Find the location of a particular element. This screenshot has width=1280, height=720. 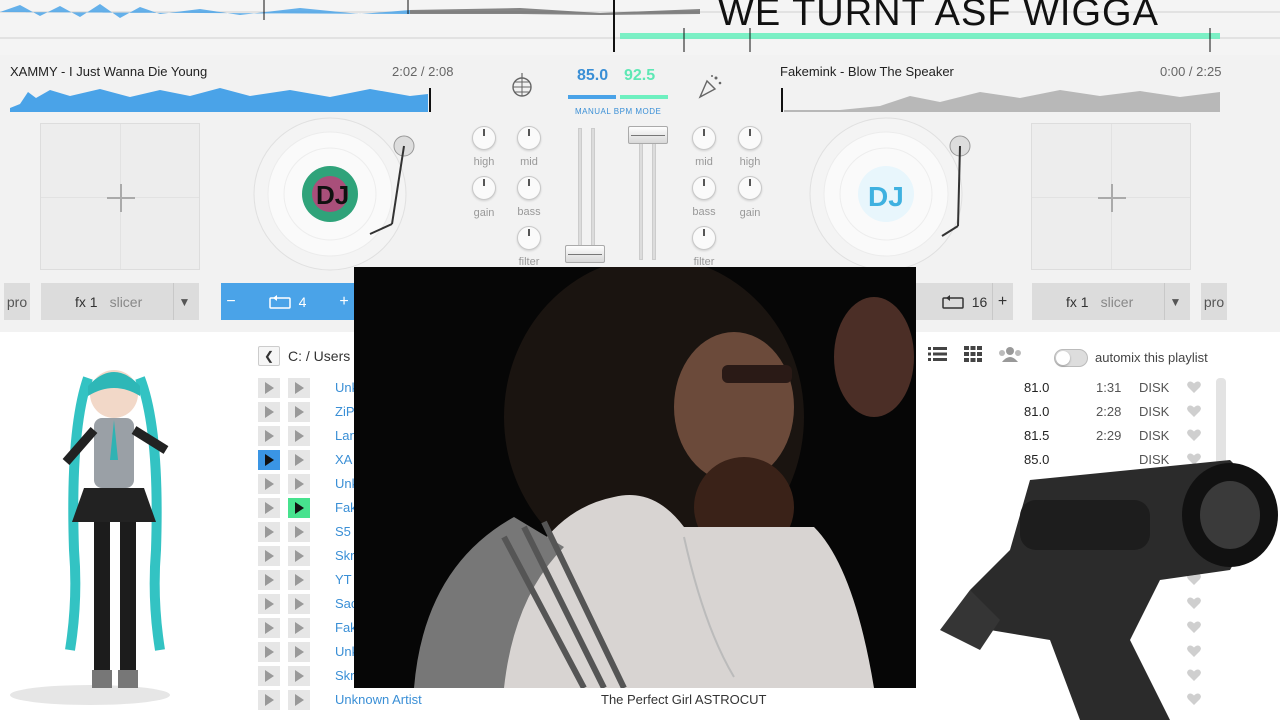

track-artist: S5 is located at coordinates (343, 531).